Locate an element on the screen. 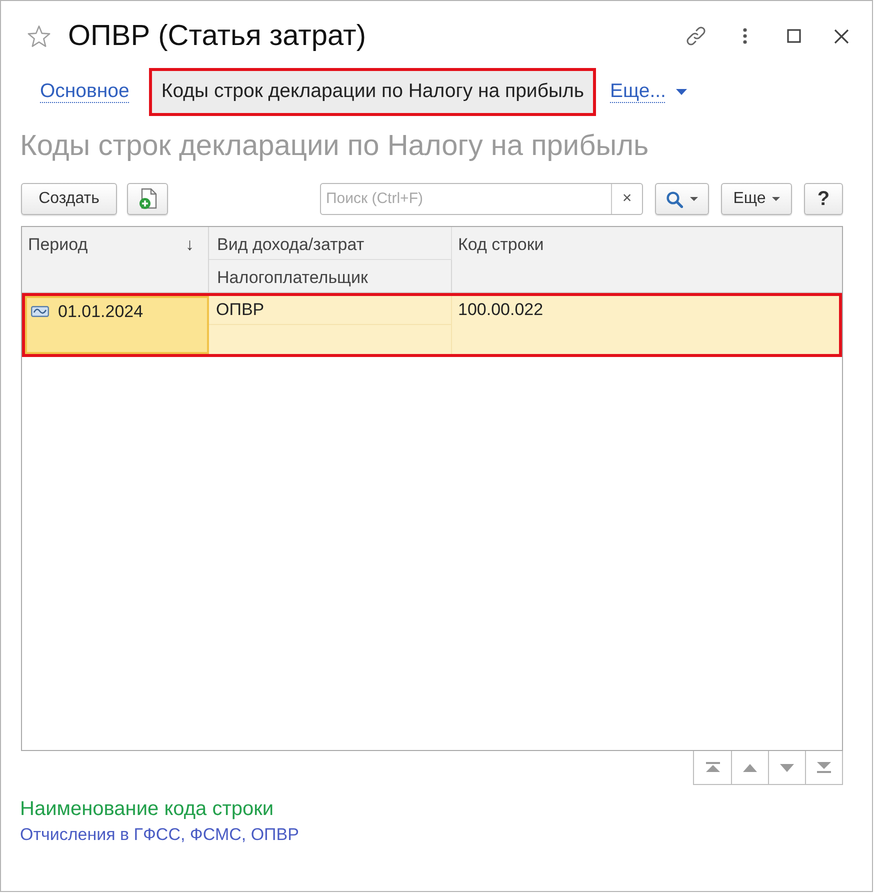  section-title: Коды строк декларации по Налогу на прибыль is located at coordinates (334, 146).